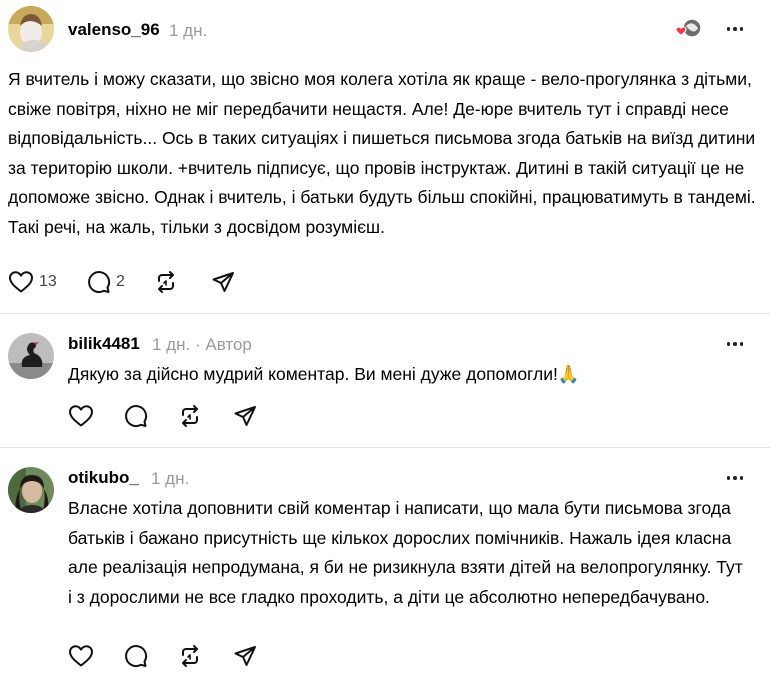 The image size is (770, 692). I want to click on post-time-value: 1 дн., so click(171, 344).